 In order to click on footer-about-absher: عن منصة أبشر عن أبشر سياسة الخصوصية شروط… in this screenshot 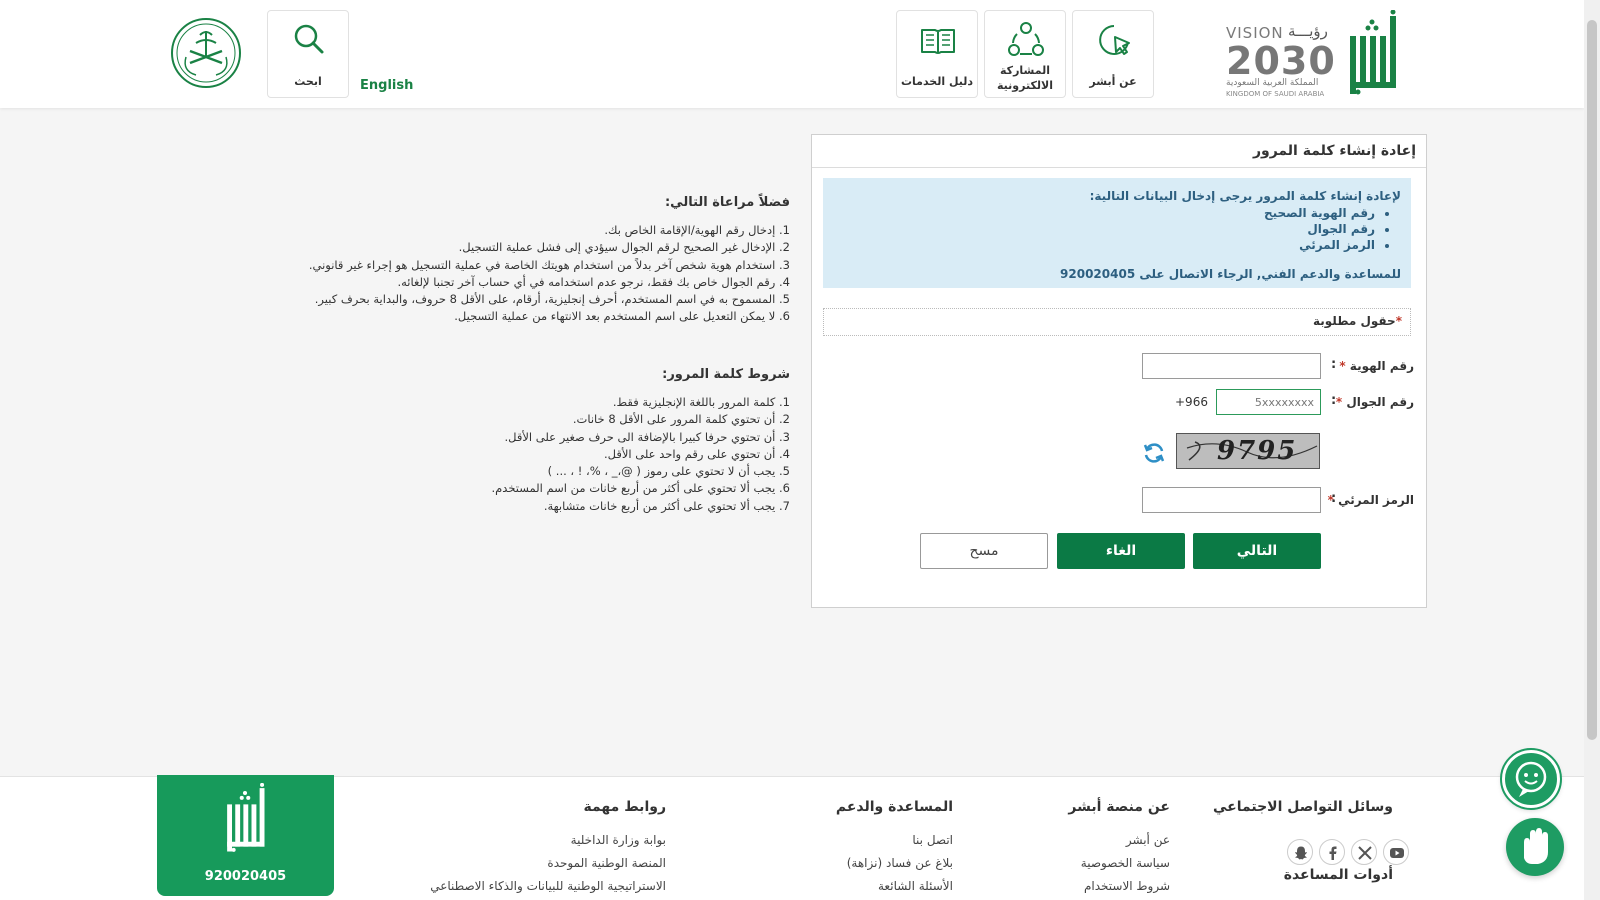, I will do `click(1070, 848)`.